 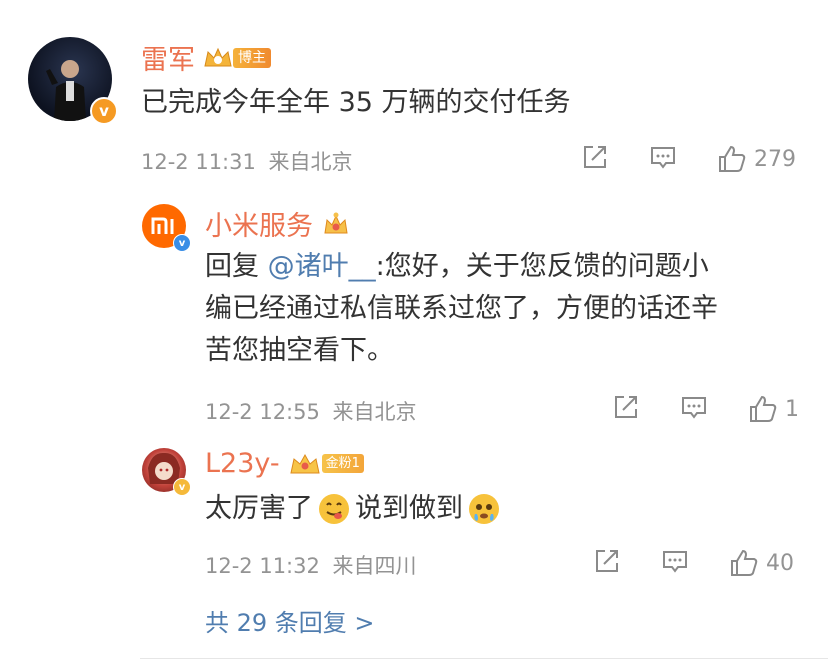 I want to click on like-button: 40, so click(x=761, y=563).